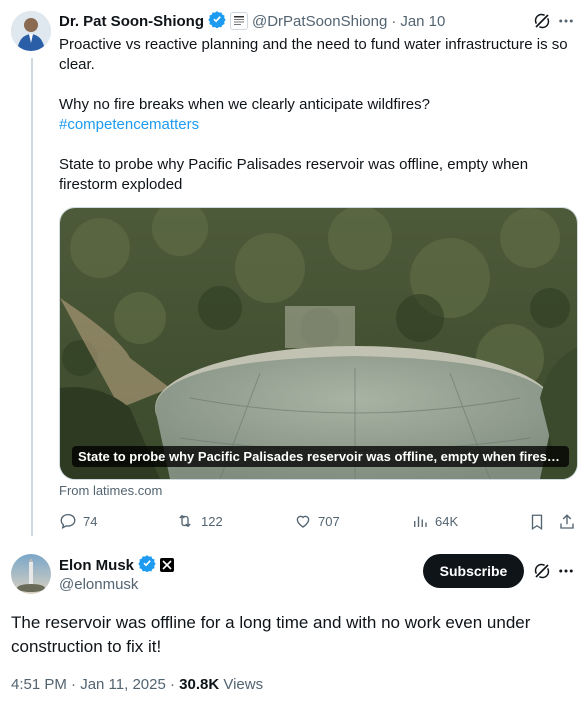 The width and height of the screenshot is (585, 714). I want to click on repost-button: 122, so click(199, 521).